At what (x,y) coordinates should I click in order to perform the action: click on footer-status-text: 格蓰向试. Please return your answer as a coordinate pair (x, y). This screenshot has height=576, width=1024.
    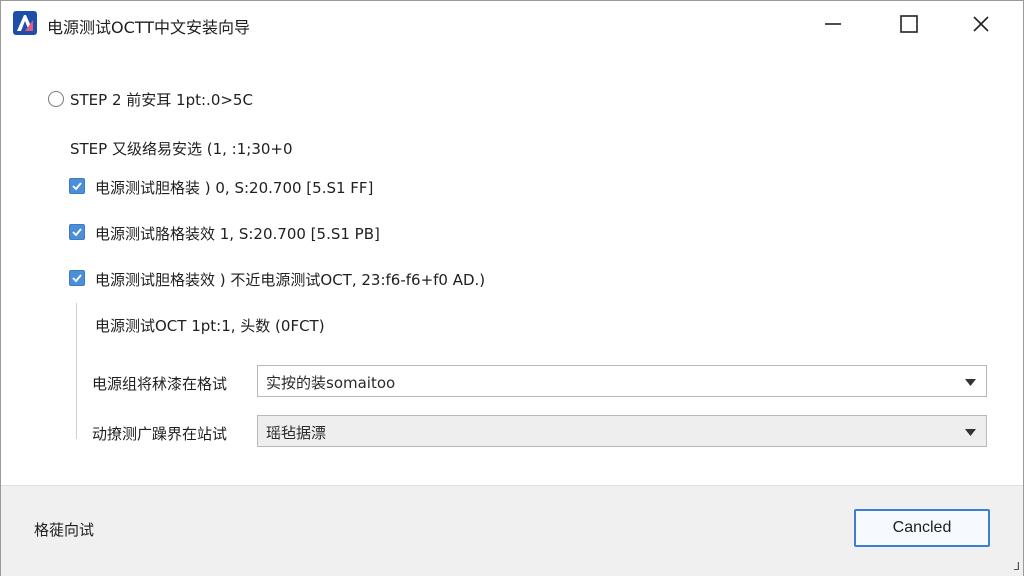
    Looking at the image, I should click on (64, 530).